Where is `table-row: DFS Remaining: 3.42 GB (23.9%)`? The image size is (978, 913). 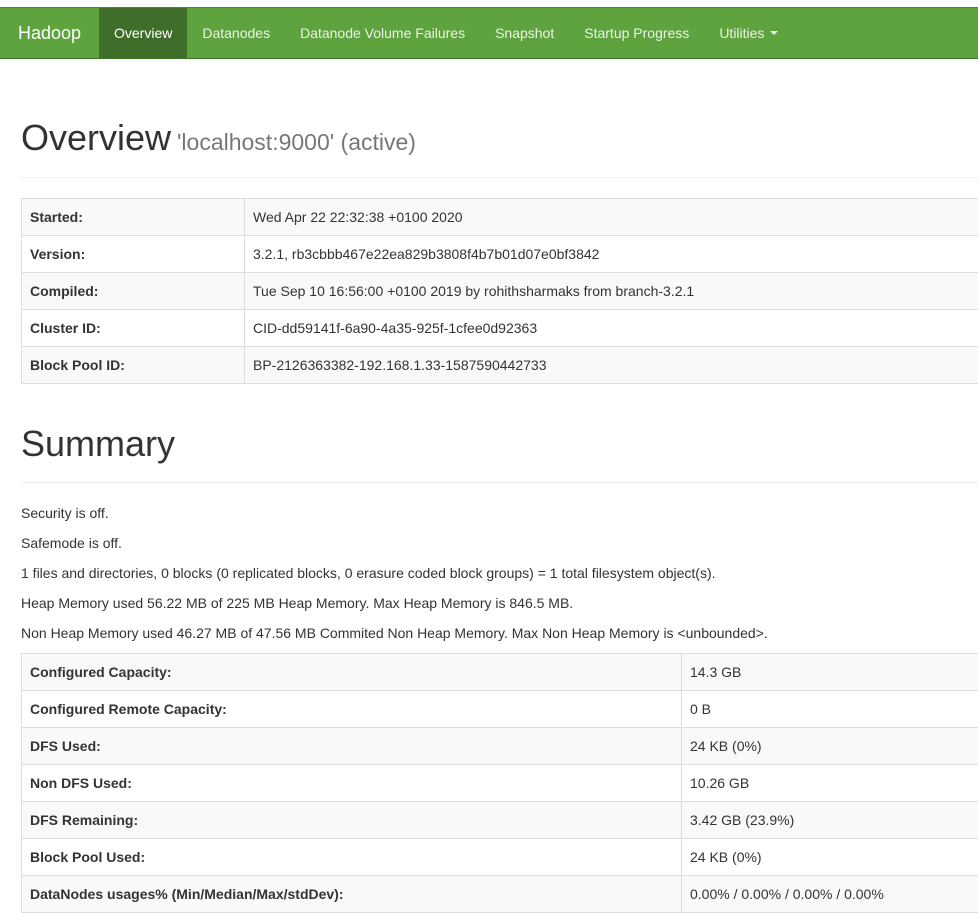 table-row: DFS Remaining: 3.42 GB (23.9%) is located at coordinates (499, 820).